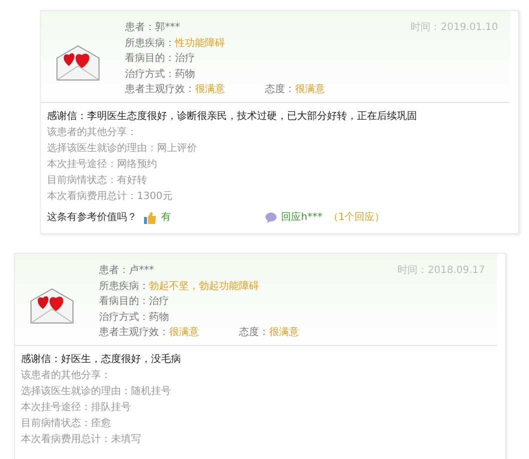 Image resolution: width=529 pixels, height=459 pixels. What do you see at coordinates (76, 407) in the screenshot?
I see `review-text: 本次挂号途径：排队挂号` at bounding box center [76, 407].